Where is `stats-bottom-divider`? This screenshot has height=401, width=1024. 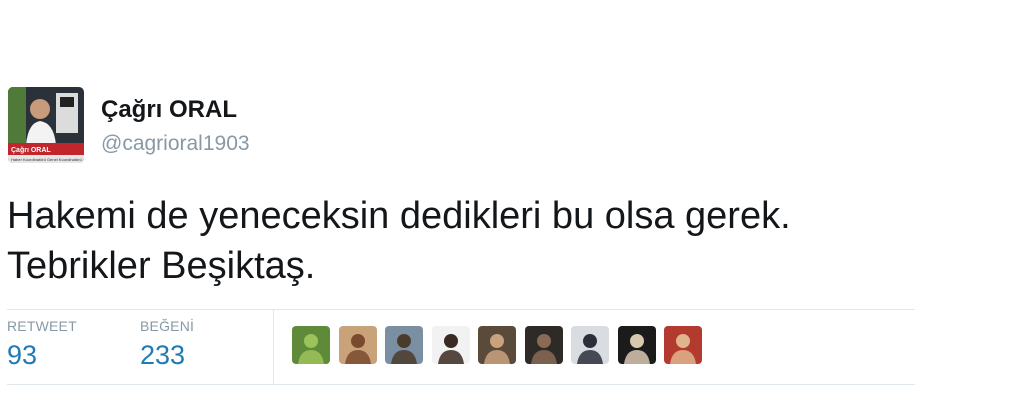 stats-bottom-divider is located at coordinates (461, 384).